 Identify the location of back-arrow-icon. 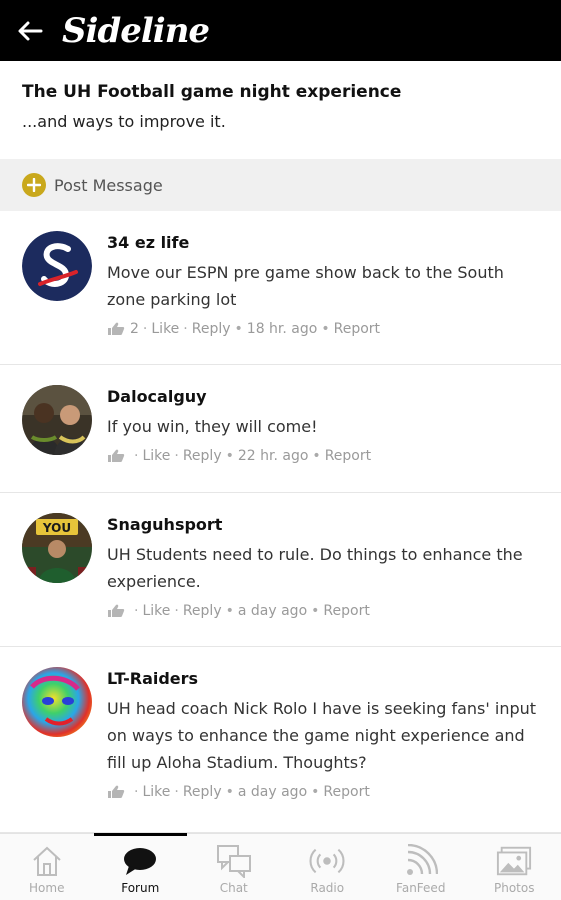
(30, 30).